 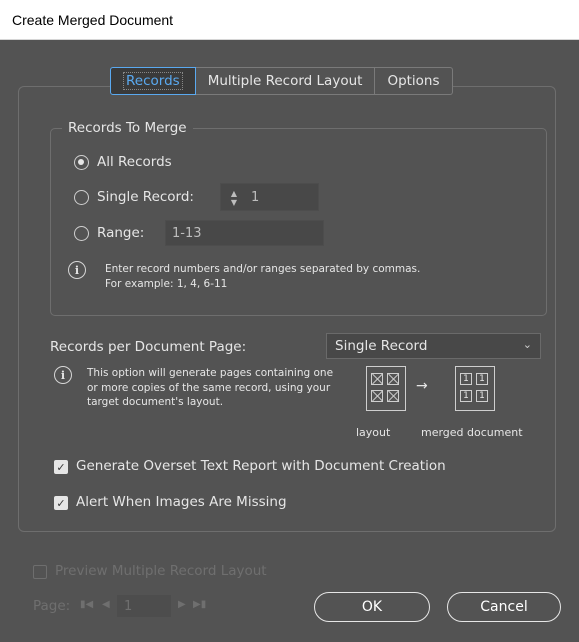 What do you see at coordinates (182, 604) in the screenshot?
I see `next-page-icon: ▶` at bounding box center [182, 604].